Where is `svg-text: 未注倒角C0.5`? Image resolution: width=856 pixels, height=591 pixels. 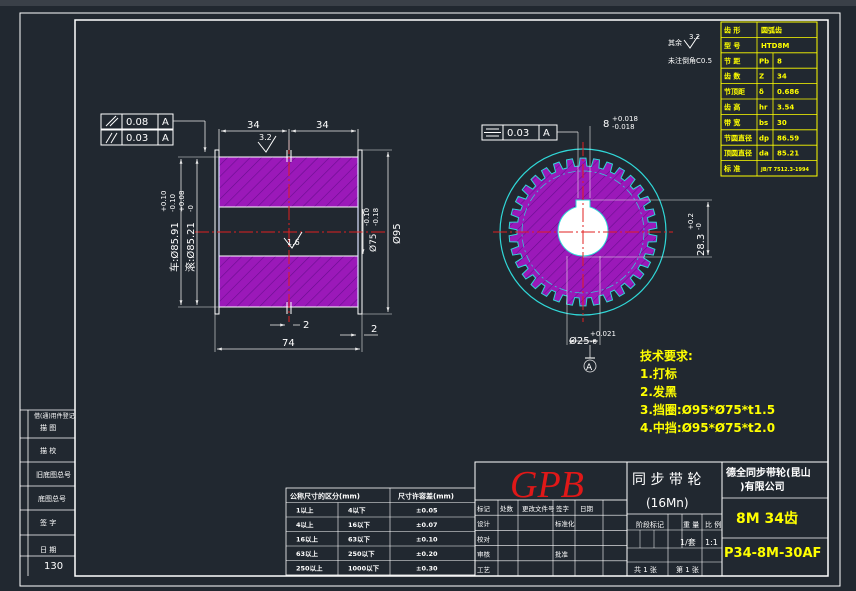
svg-text: 未注倒角C0.5 is located at coordinates (690, 60).